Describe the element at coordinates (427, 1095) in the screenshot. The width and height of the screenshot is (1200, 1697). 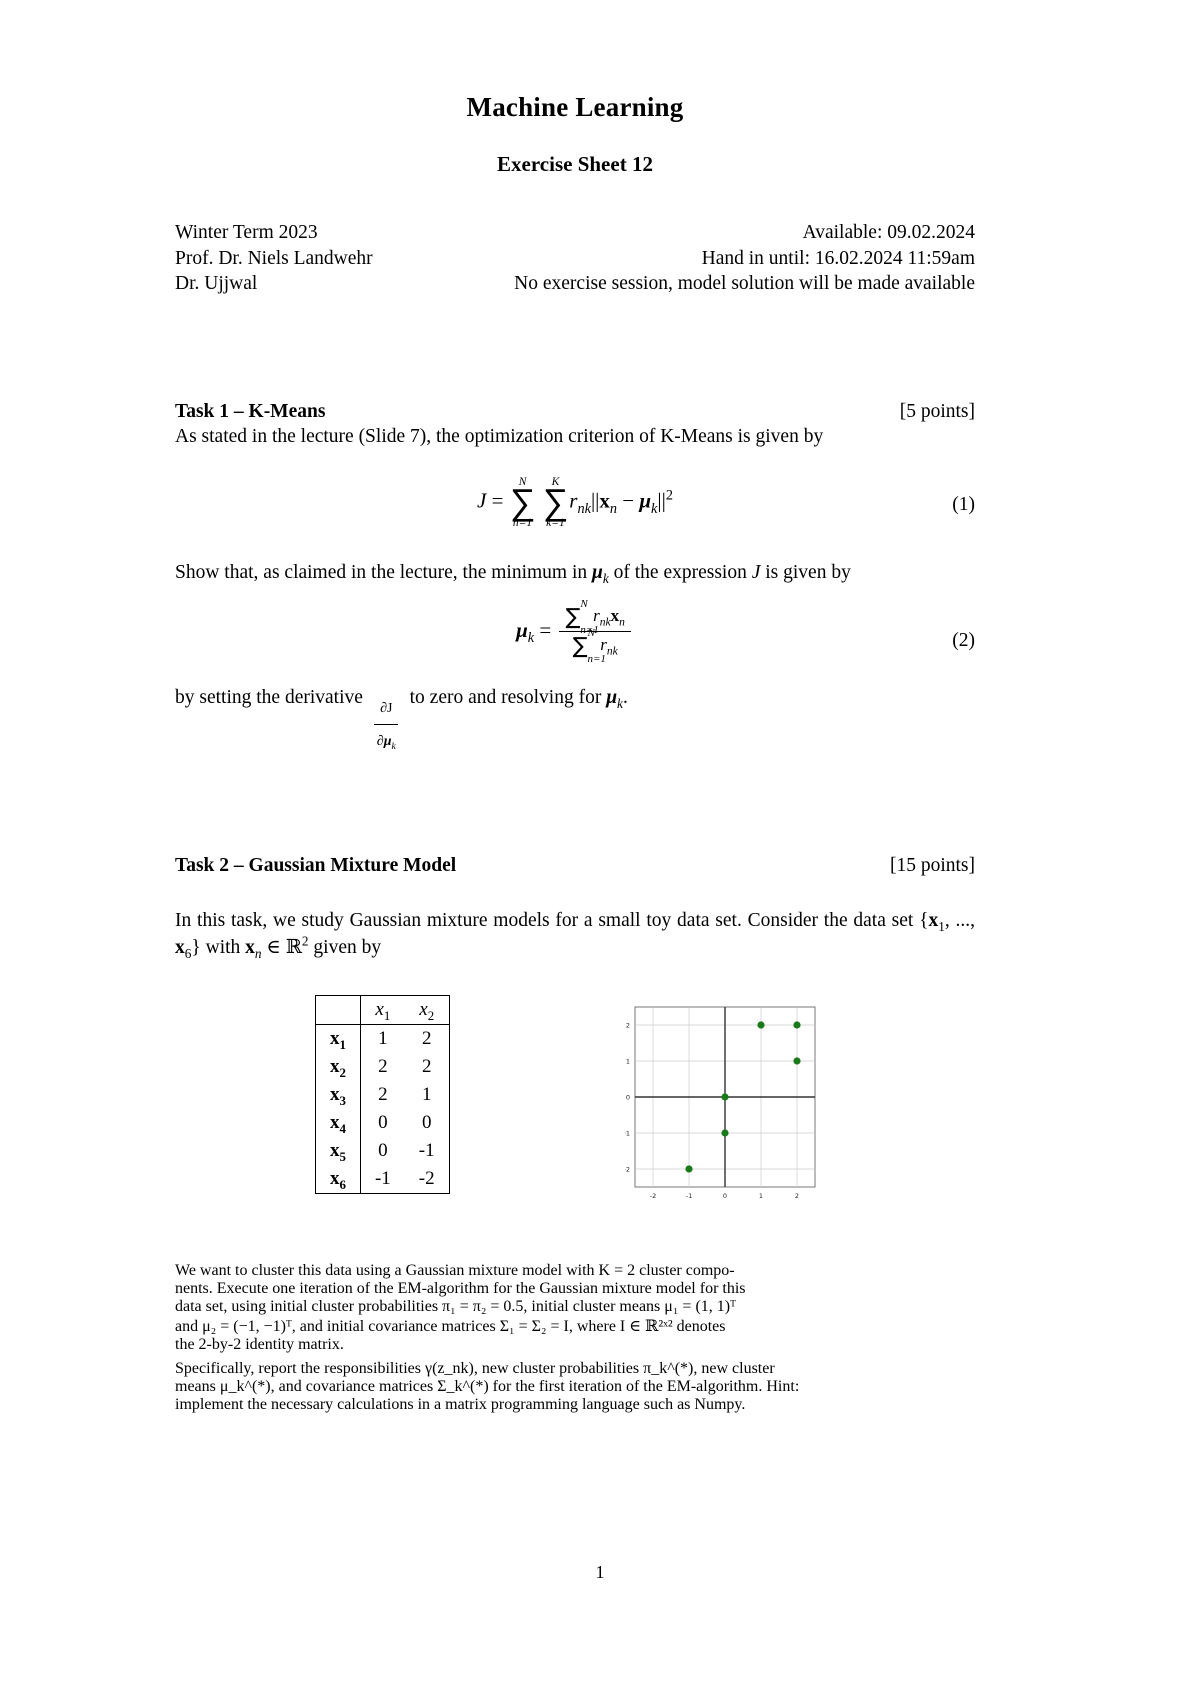
I see `cell-x2: 1` at that location.